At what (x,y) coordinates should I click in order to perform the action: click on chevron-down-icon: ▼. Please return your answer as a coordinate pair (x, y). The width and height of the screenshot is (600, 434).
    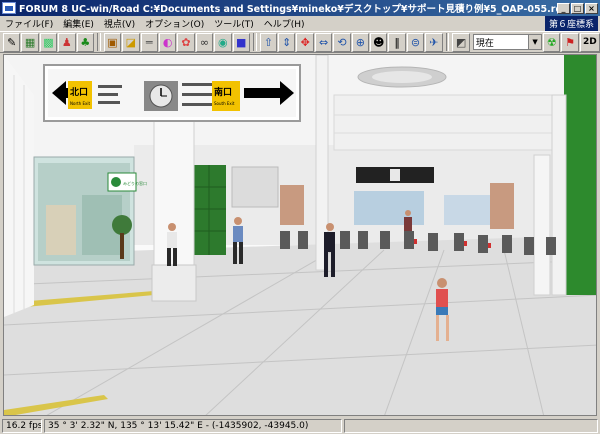
    Looking at the image, I should click on (535, 42).